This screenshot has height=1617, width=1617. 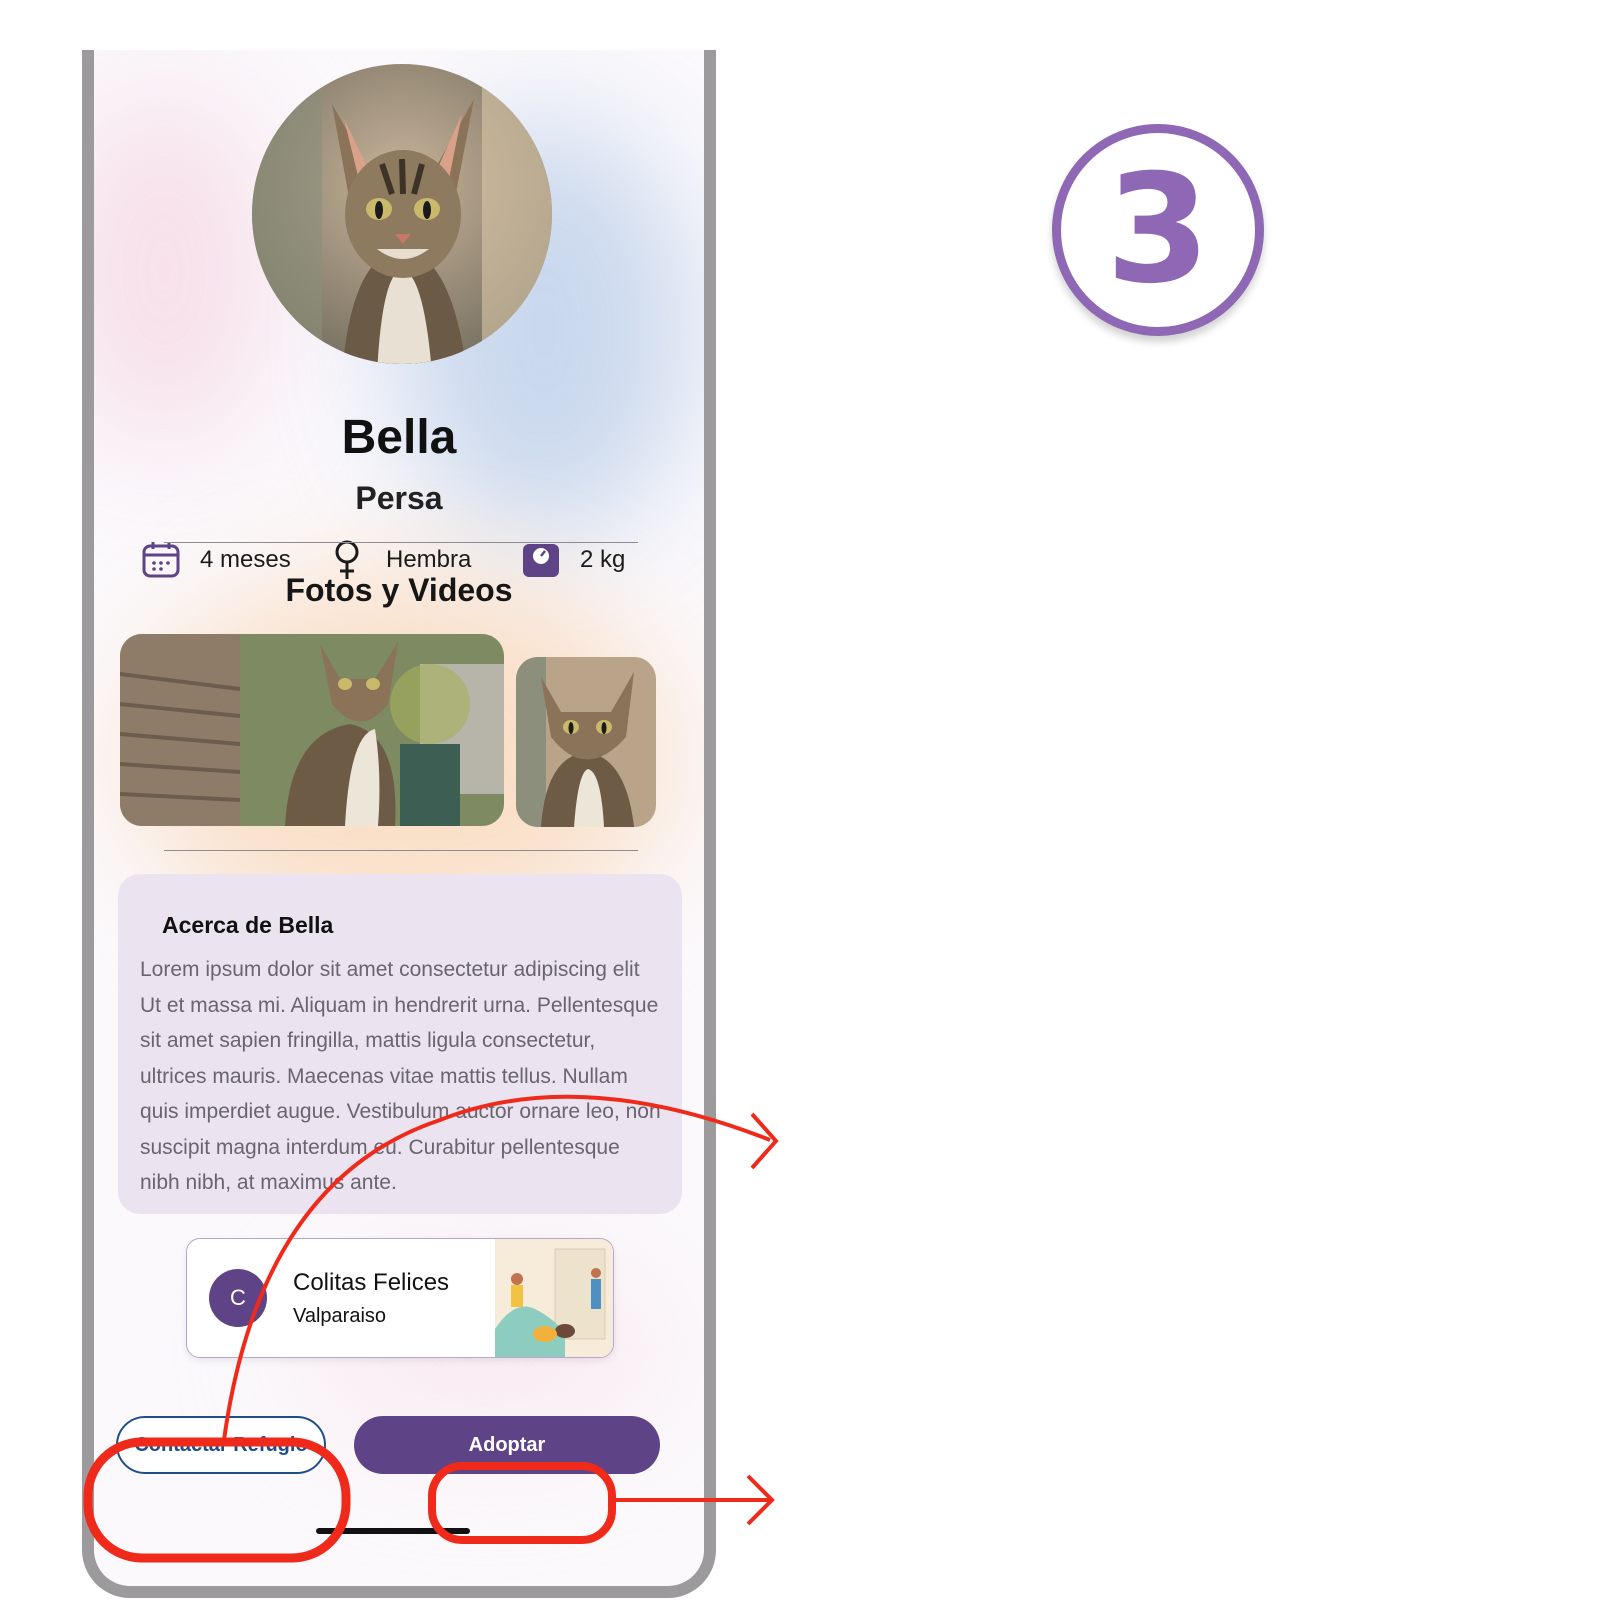 I want to click on about-title: Acerca de Bella, so click(x=248, y=925).